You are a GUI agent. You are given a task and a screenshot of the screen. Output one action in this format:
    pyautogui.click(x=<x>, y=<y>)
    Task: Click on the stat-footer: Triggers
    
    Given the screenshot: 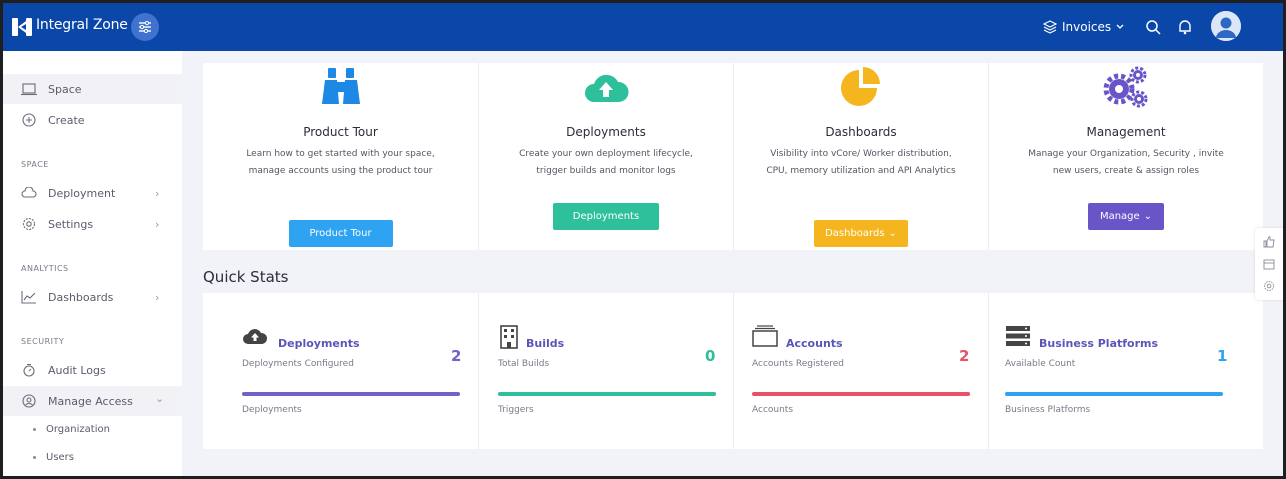 What is the action you would take?
    pyautogui.click(x=516, y=410)
    